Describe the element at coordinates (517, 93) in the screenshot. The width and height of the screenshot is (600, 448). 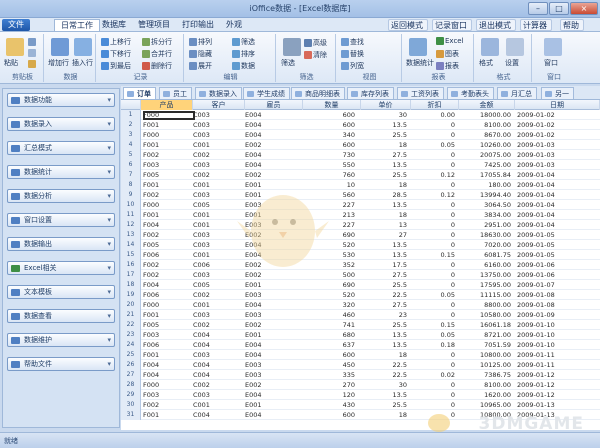
I see `sheet-tab-monthly: 月汇总` at that location.